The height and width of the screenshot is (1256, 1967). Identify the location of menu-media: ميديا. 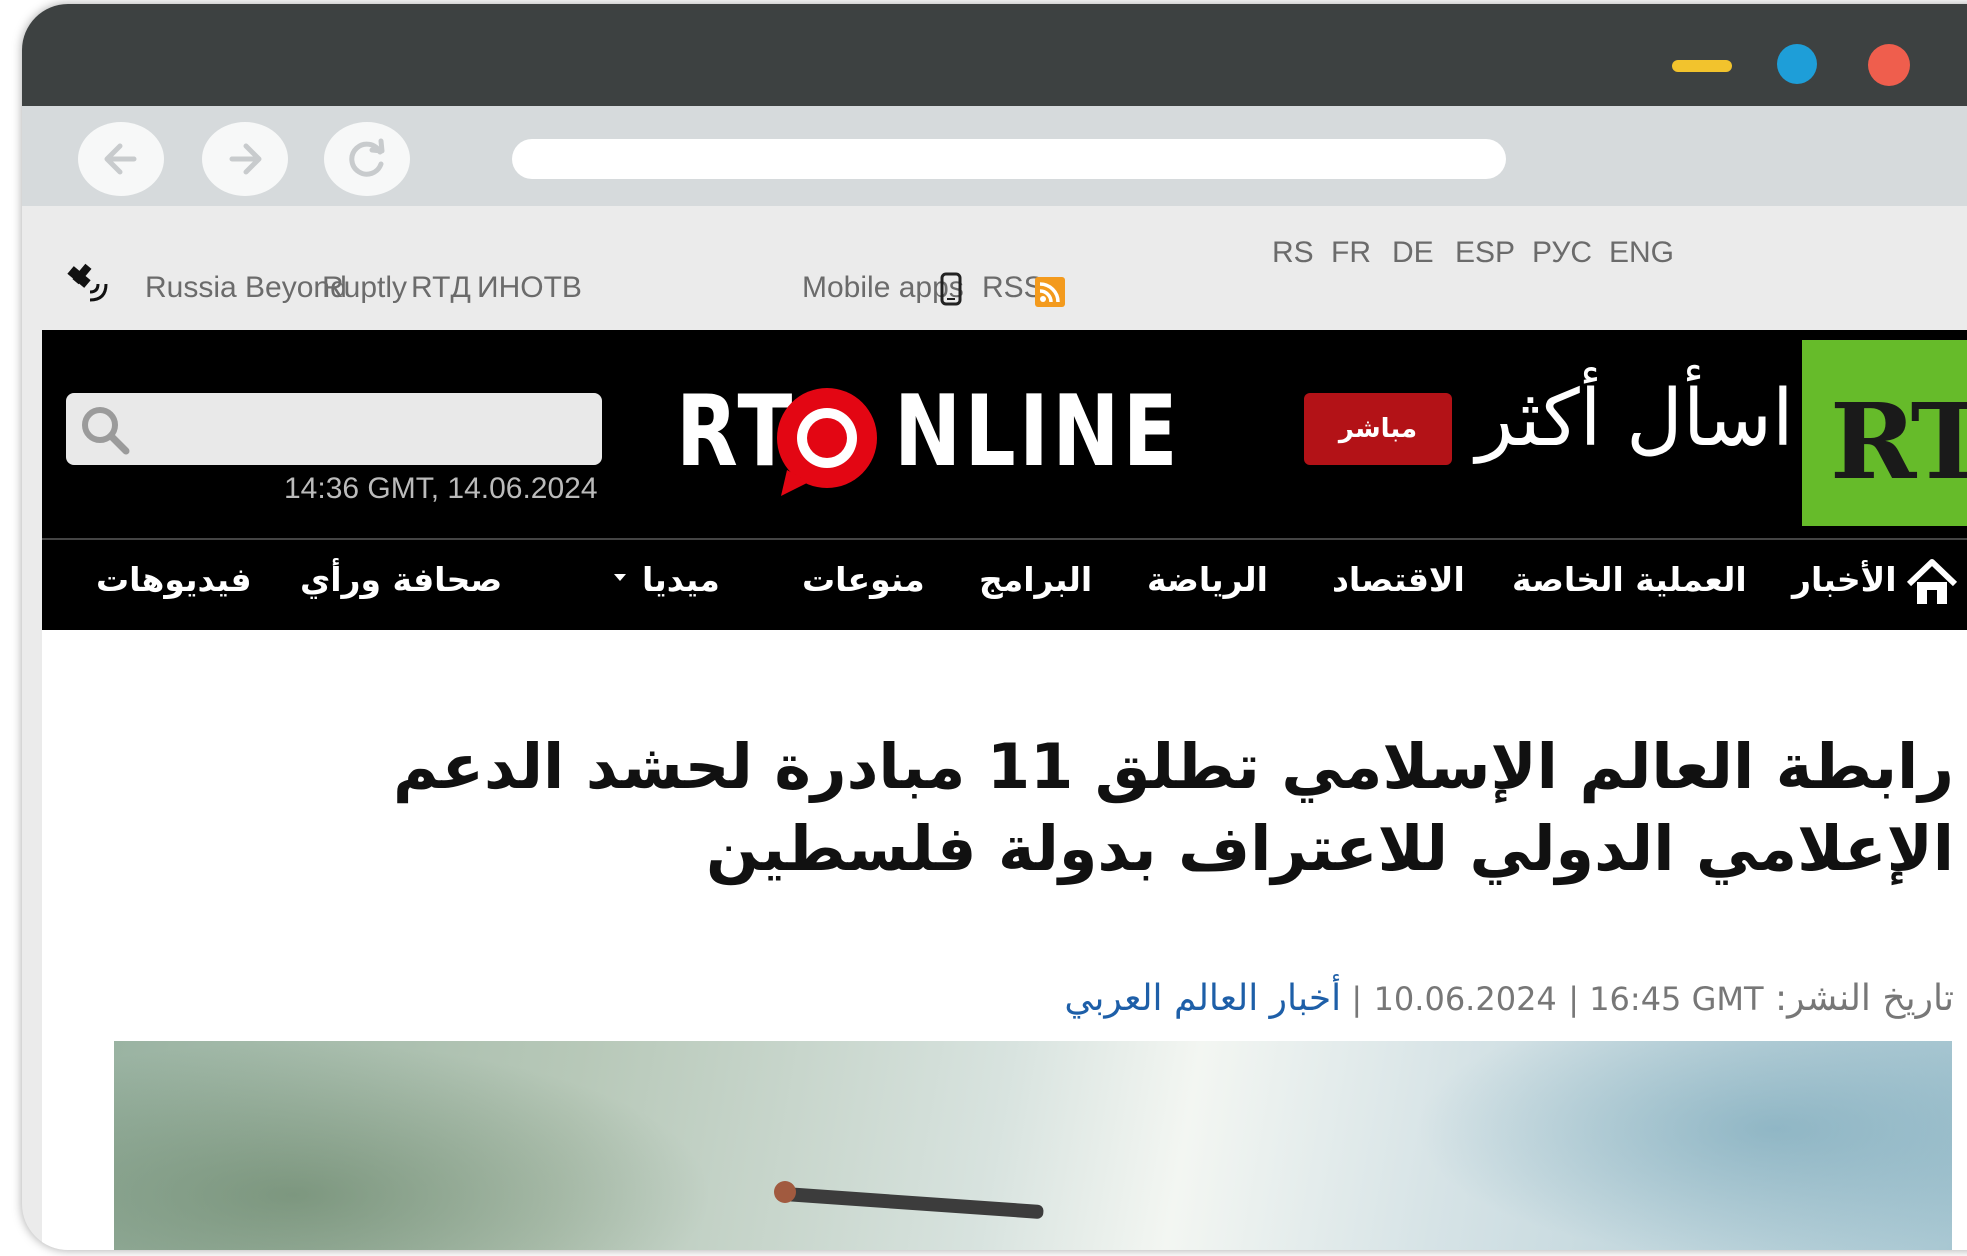
(681, 579).